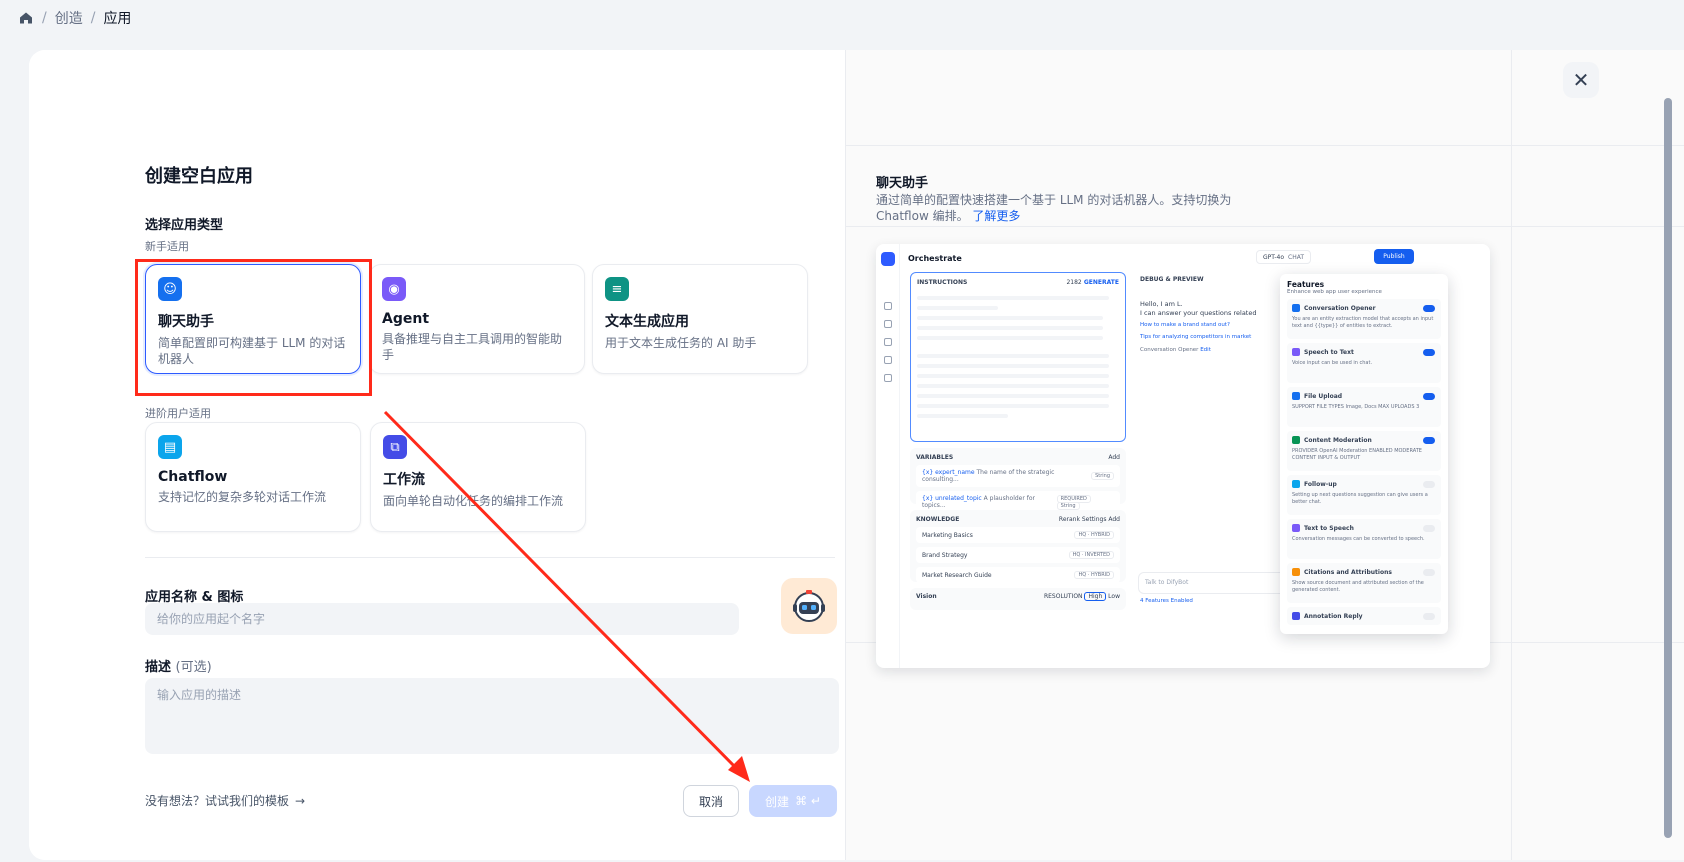 The height and width of the screenshot is (862, 1684). What do you see at coordinates (1394, 256) in the screenshot?
I see `publish-button: Publish` at bounding box center [1394, 256].